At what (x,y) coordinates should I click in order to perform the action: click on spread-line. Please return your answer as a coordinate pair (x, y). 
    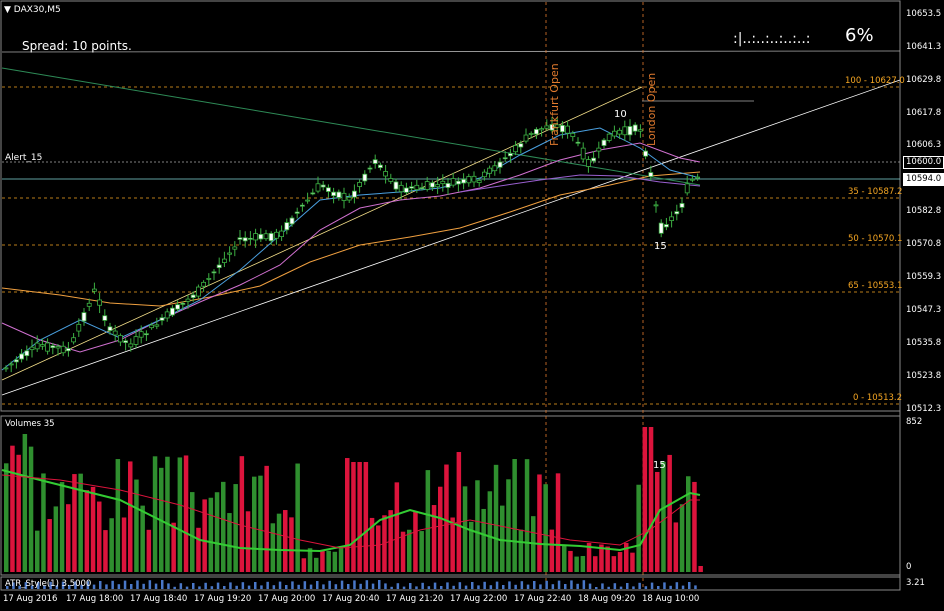
    Looking at the image, I should click on (451, 51).